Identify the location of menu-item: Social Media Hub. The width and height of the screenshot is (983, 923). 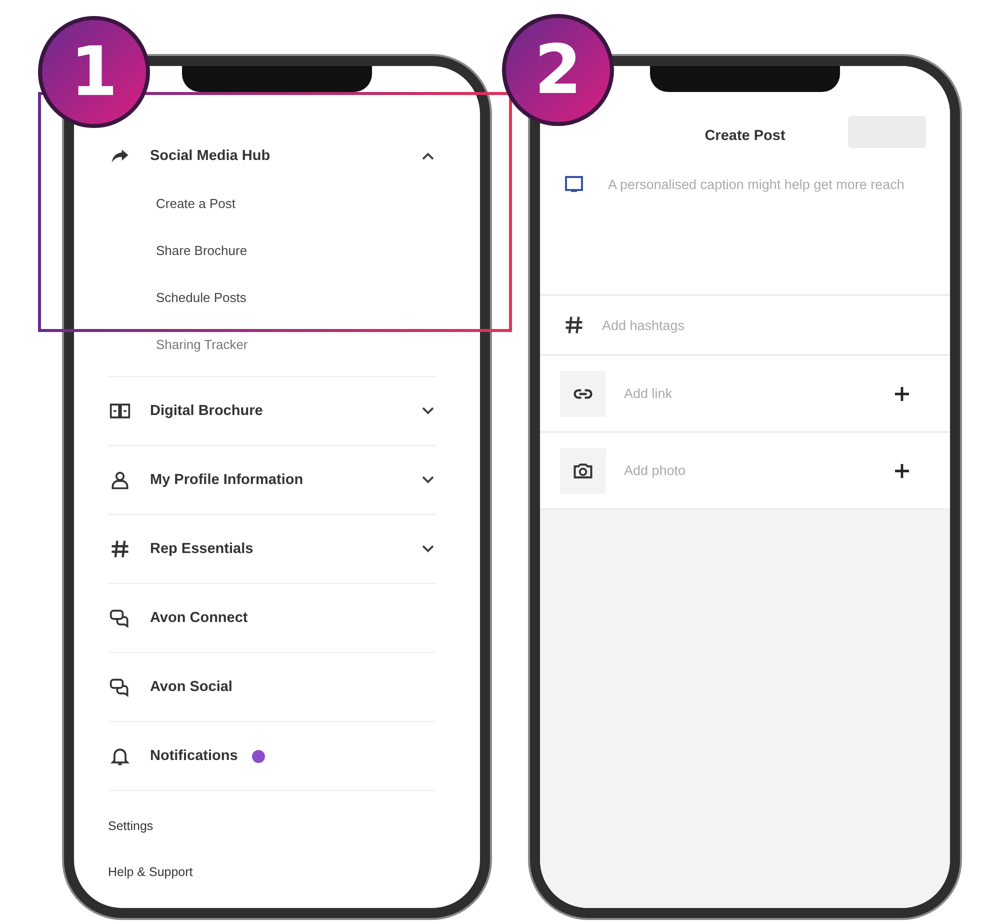
(210, 156).